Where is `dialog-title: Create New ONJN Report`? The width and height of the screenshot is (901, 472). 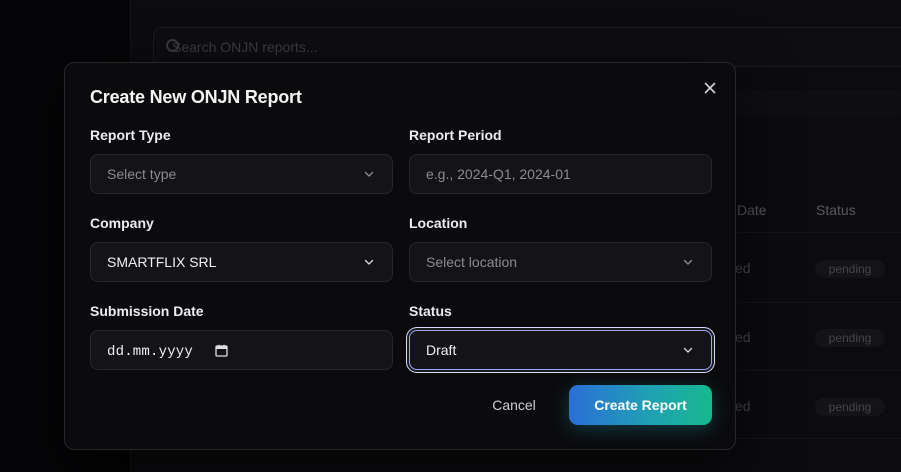
dialog-title: Create New ONJN Report is located at coordinates (196, 97).